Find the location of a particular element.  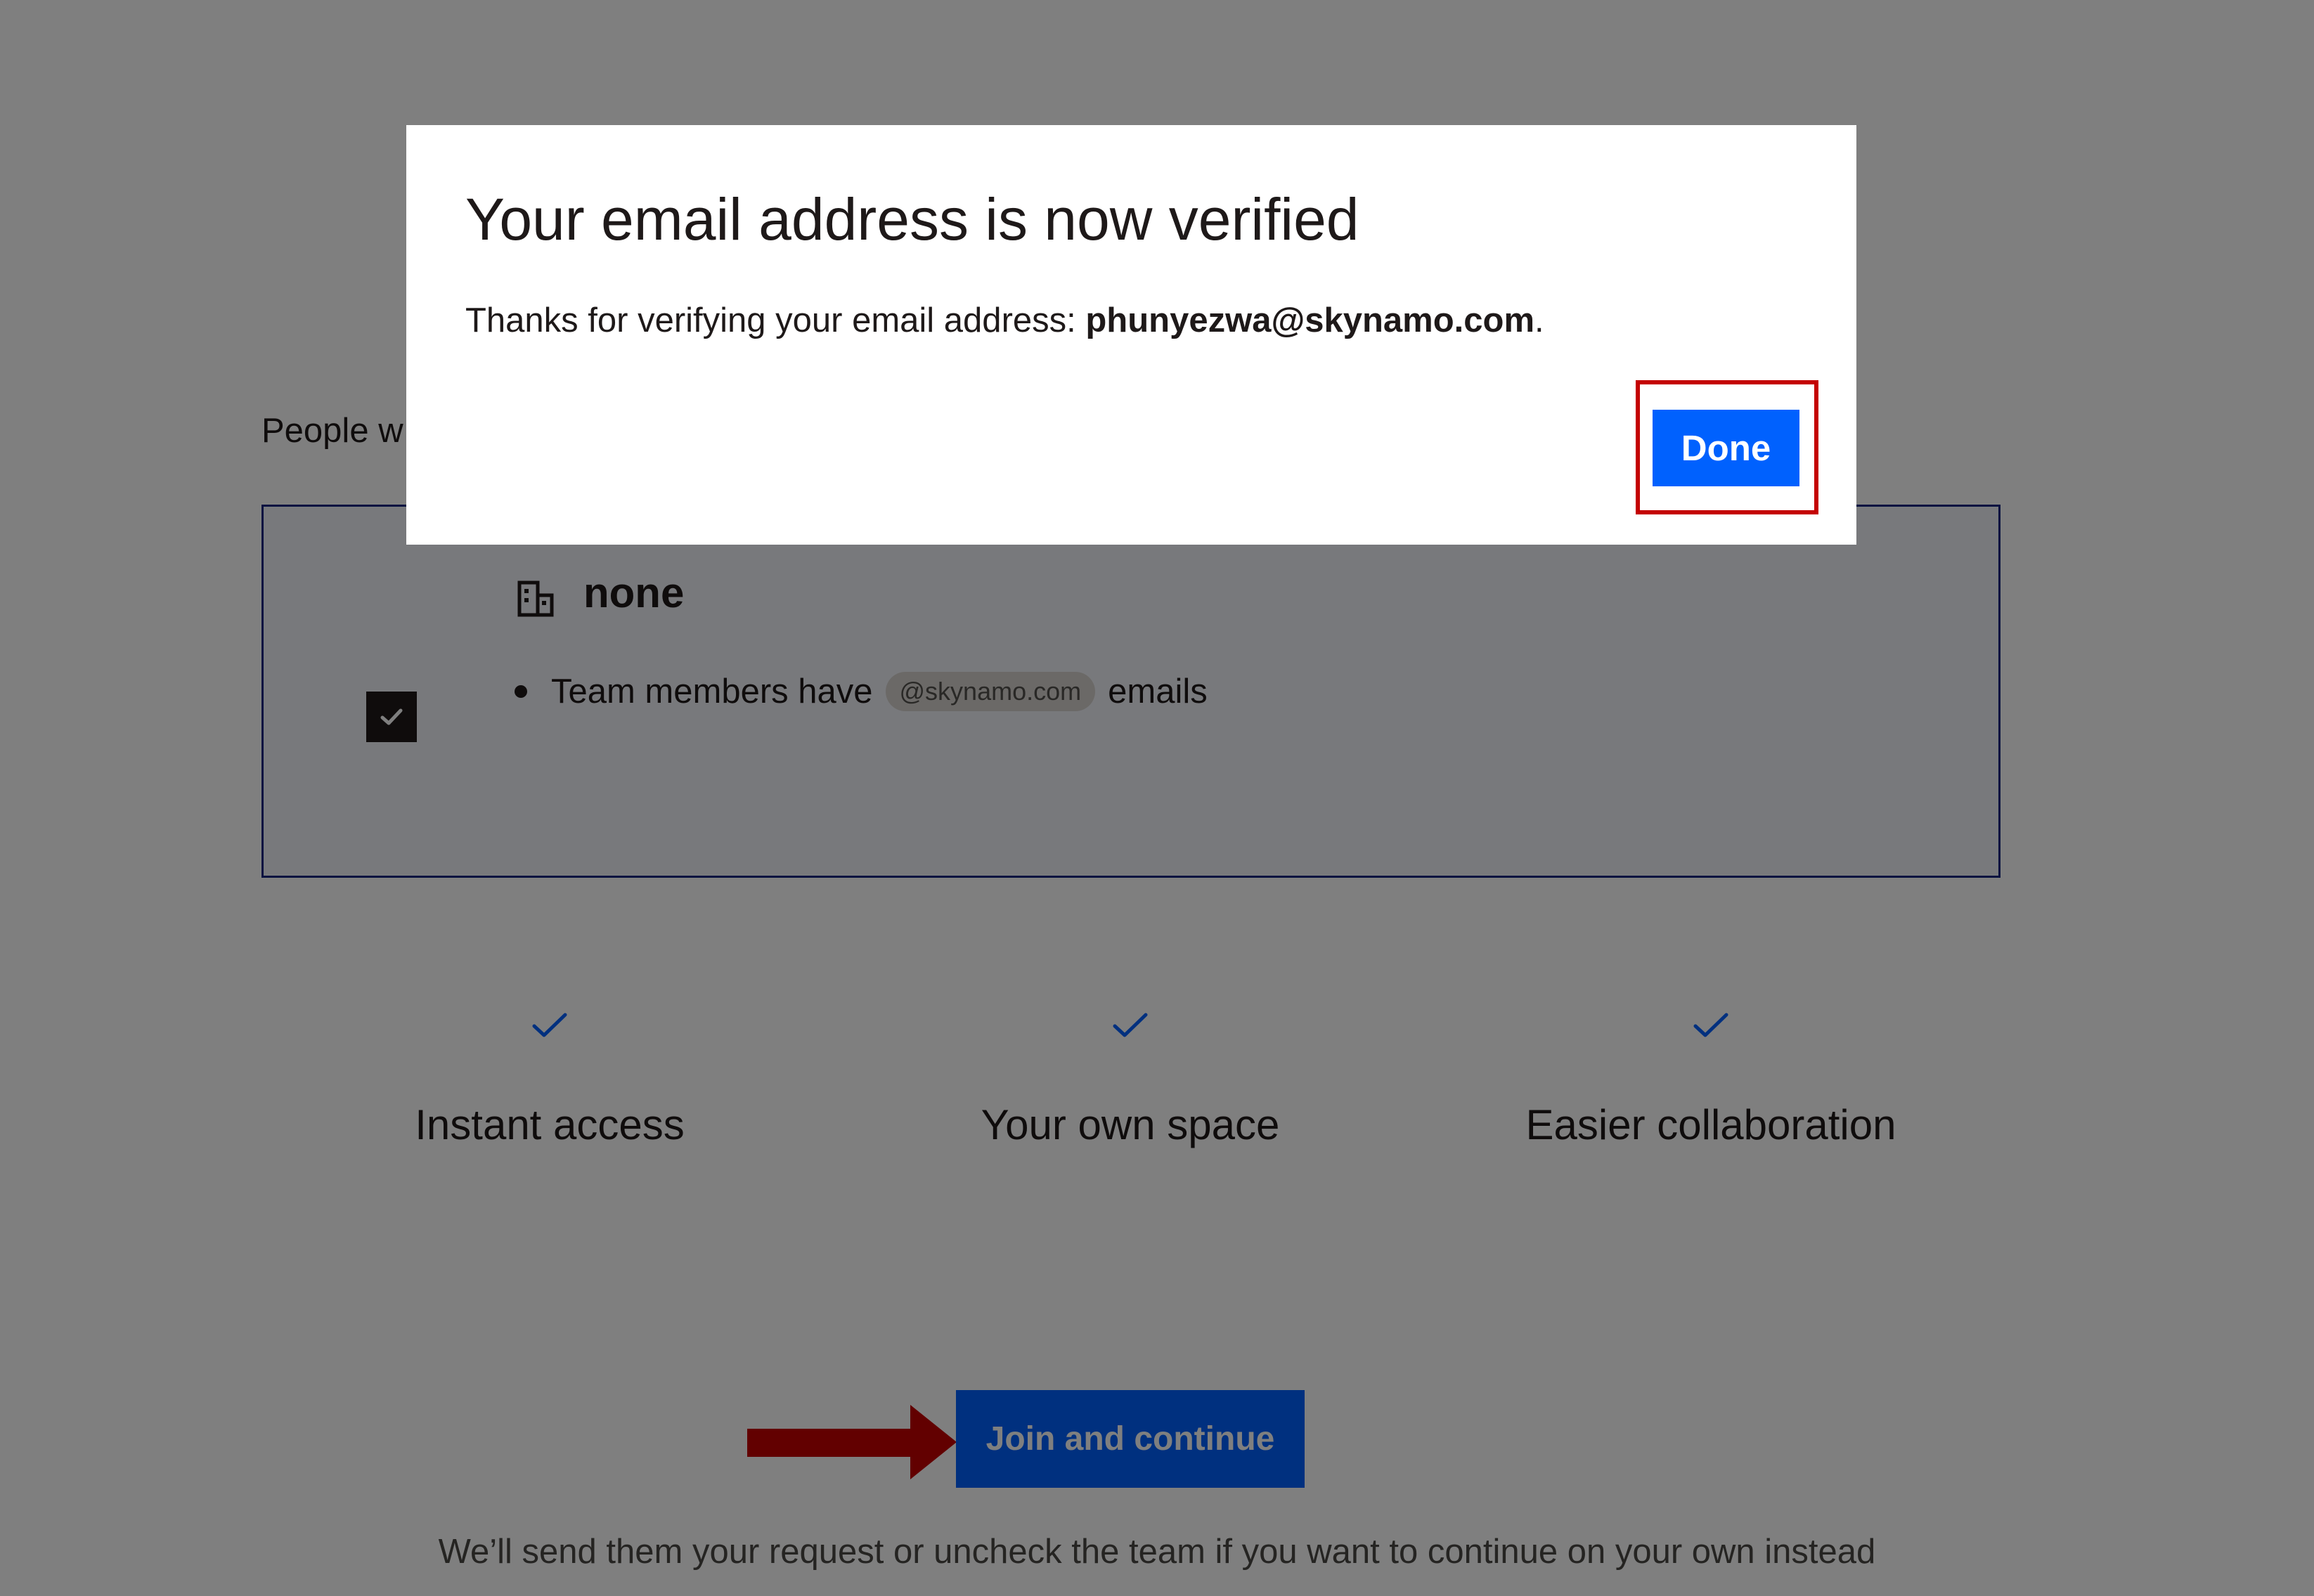

modal-body-period: . is located at coordinates (1539, 320).